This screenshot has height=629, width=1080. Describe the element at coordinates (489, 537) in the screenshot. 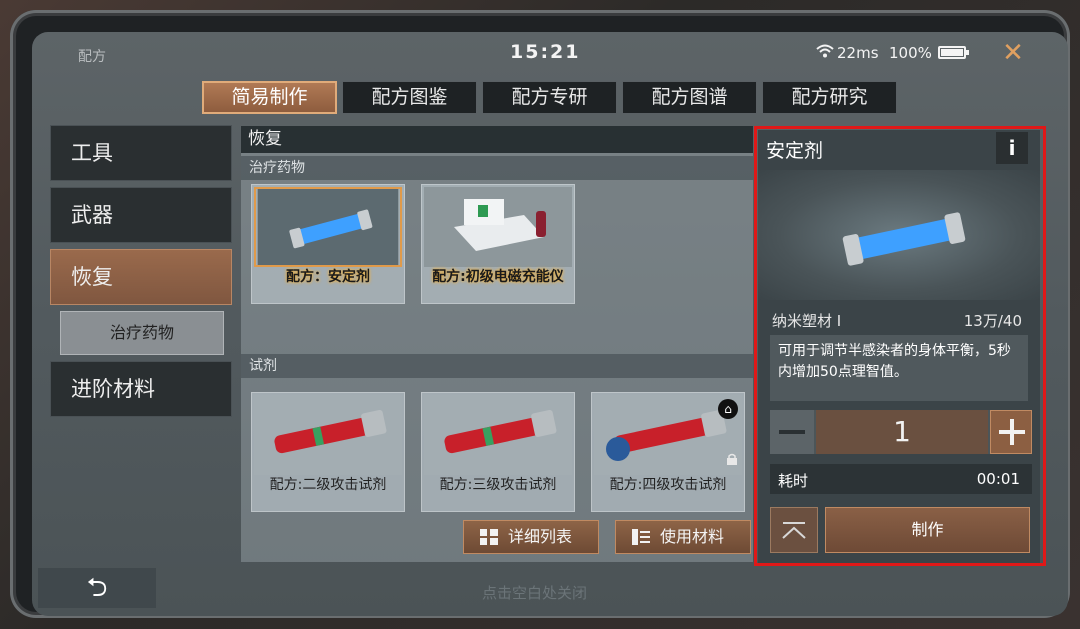

I see `grid-list-icon` at that location.